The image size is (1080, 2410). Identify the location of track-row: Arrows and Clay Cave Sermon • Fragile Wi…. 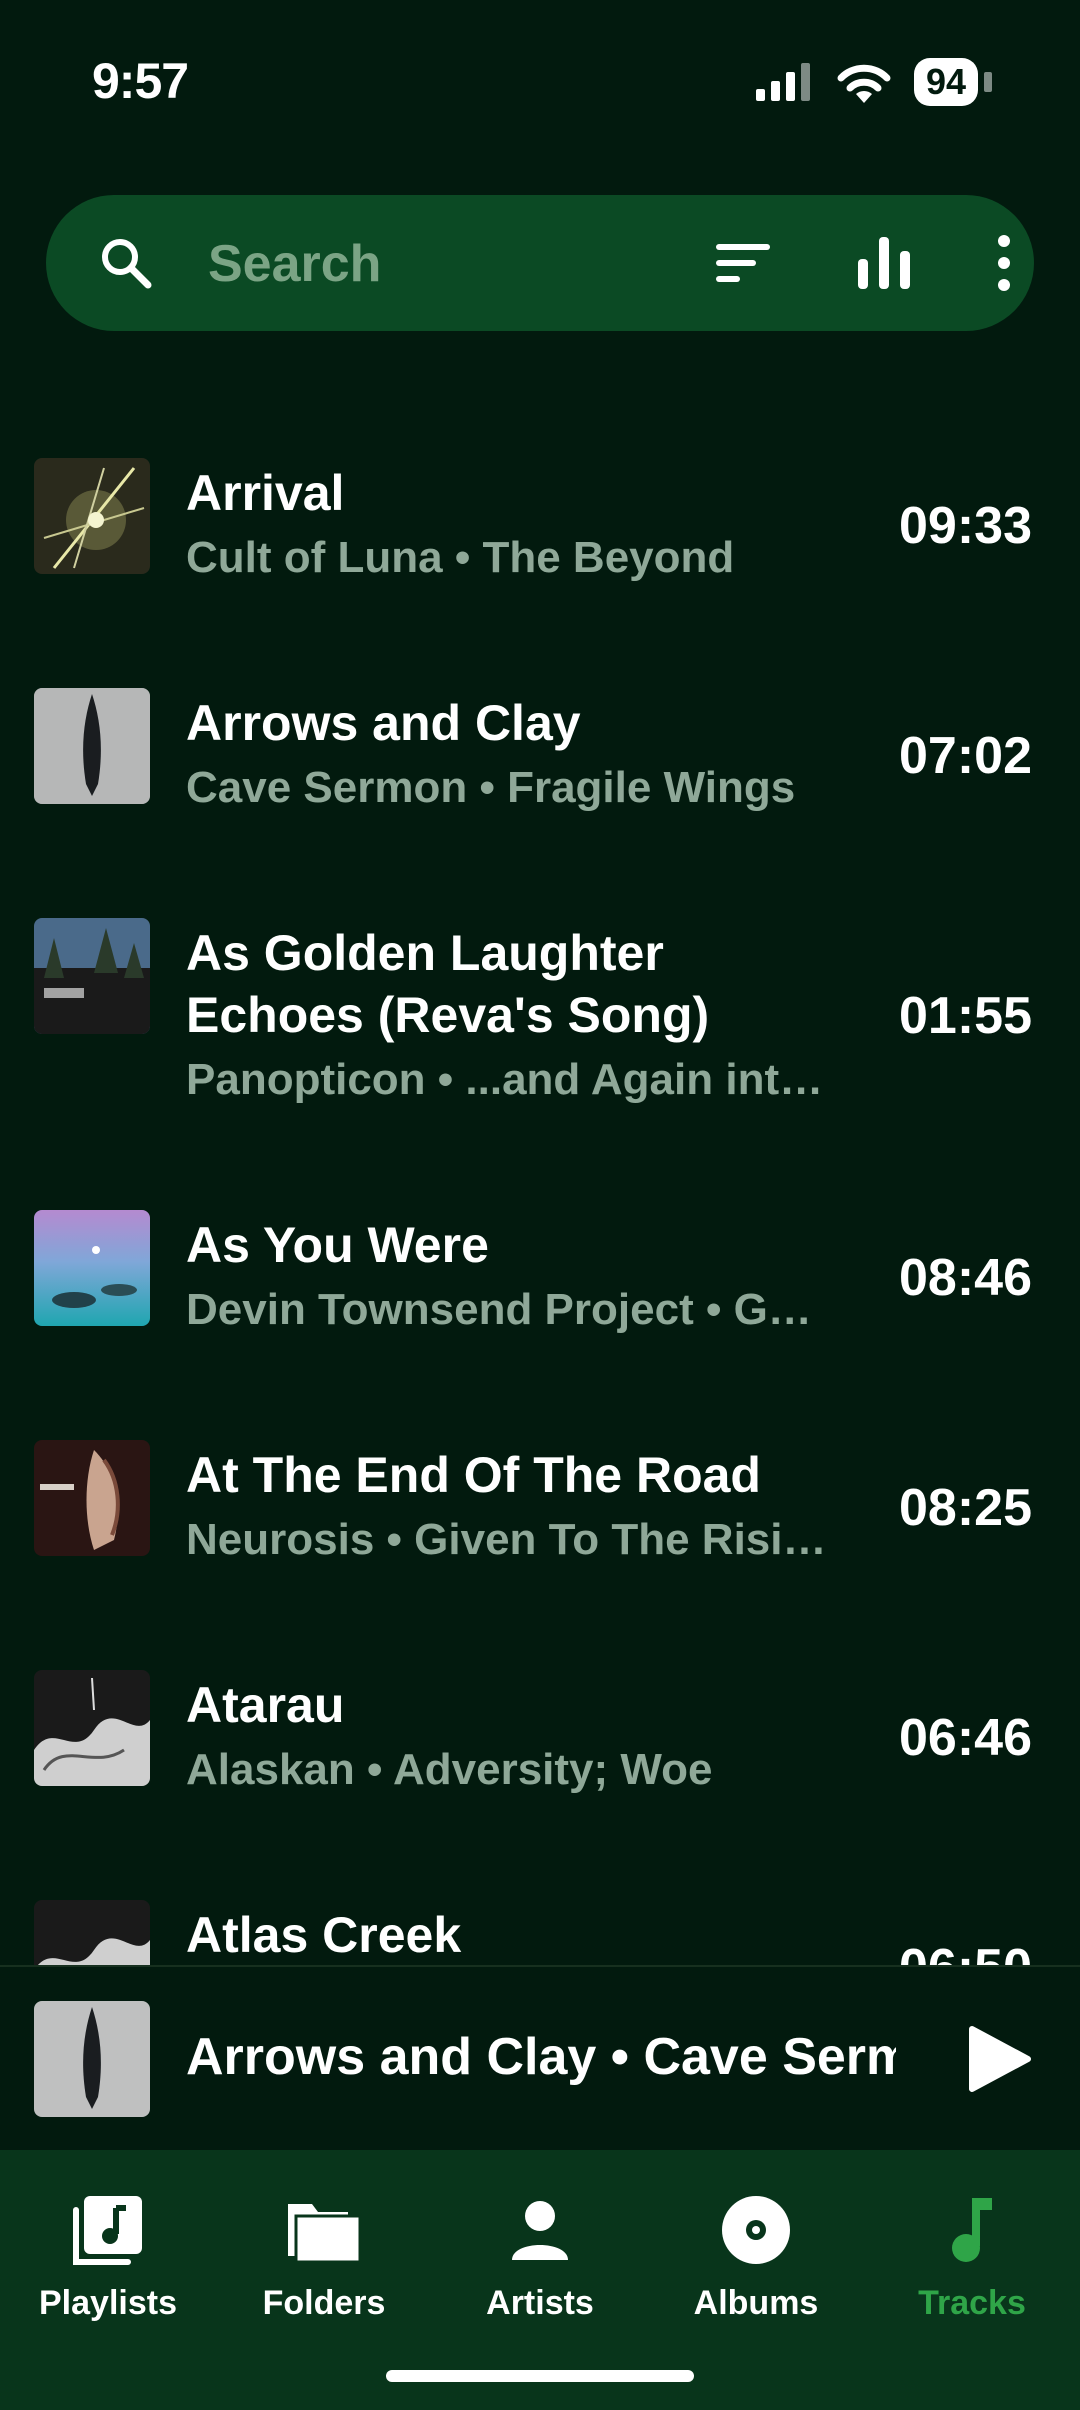
(540, 785).